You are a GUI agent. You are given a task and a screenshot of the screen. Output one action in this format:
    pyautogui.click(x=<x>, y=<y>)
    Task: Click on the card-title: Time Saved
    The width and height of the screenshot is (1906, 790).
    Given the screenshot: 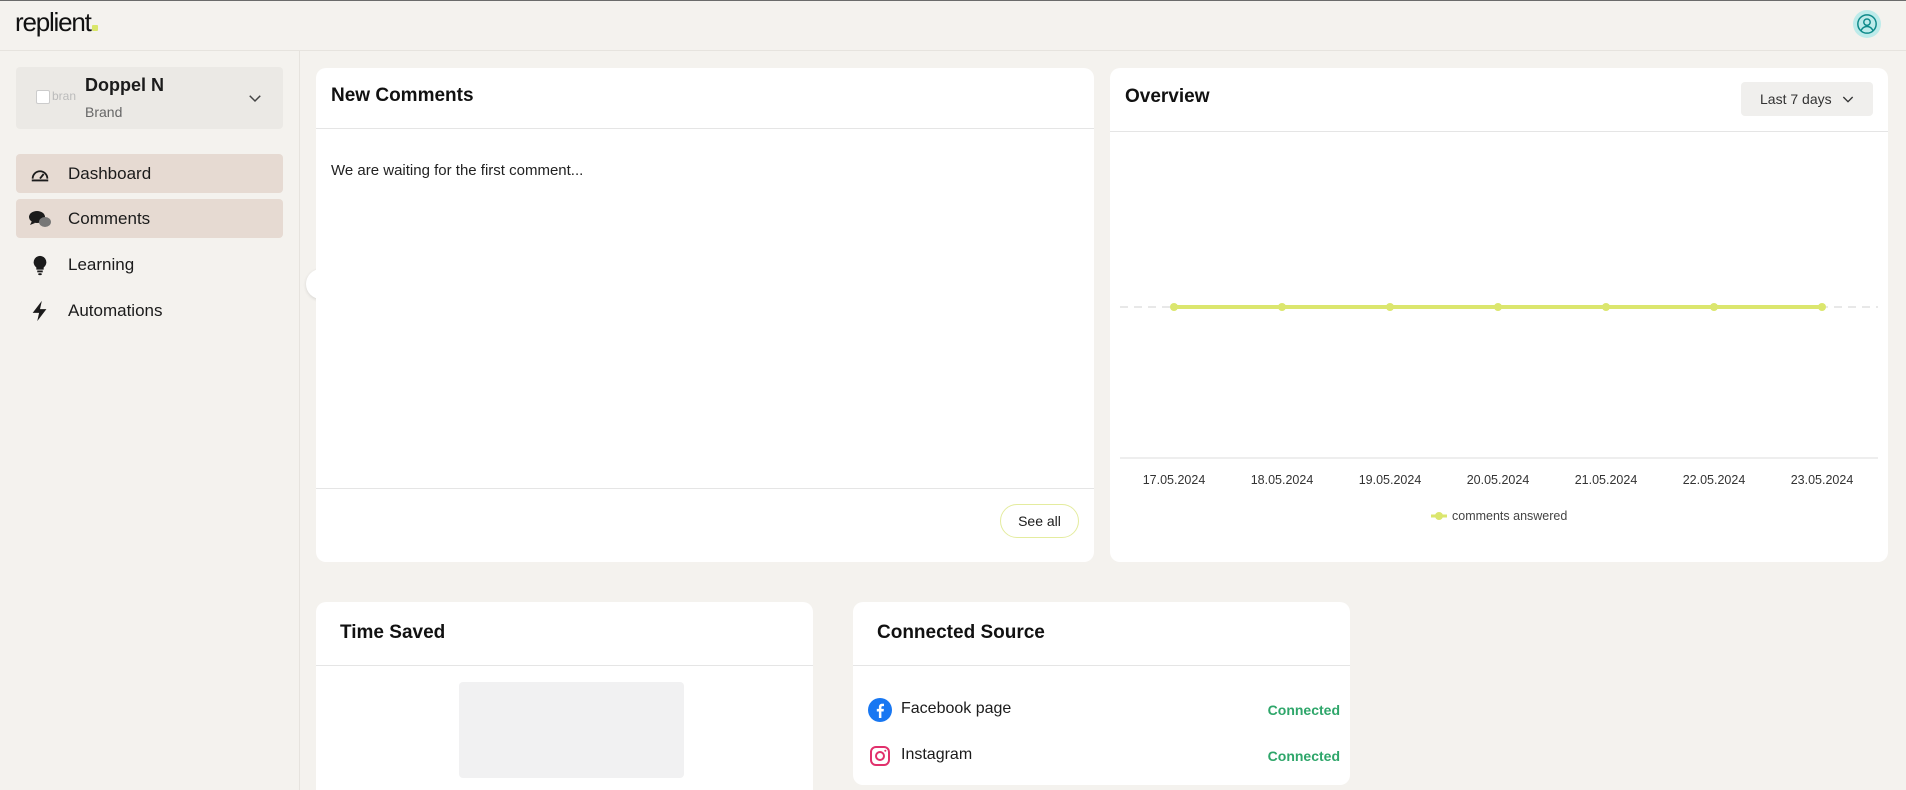 What is the action you would take?
    pyautogui.click(x=393, y=632)
    